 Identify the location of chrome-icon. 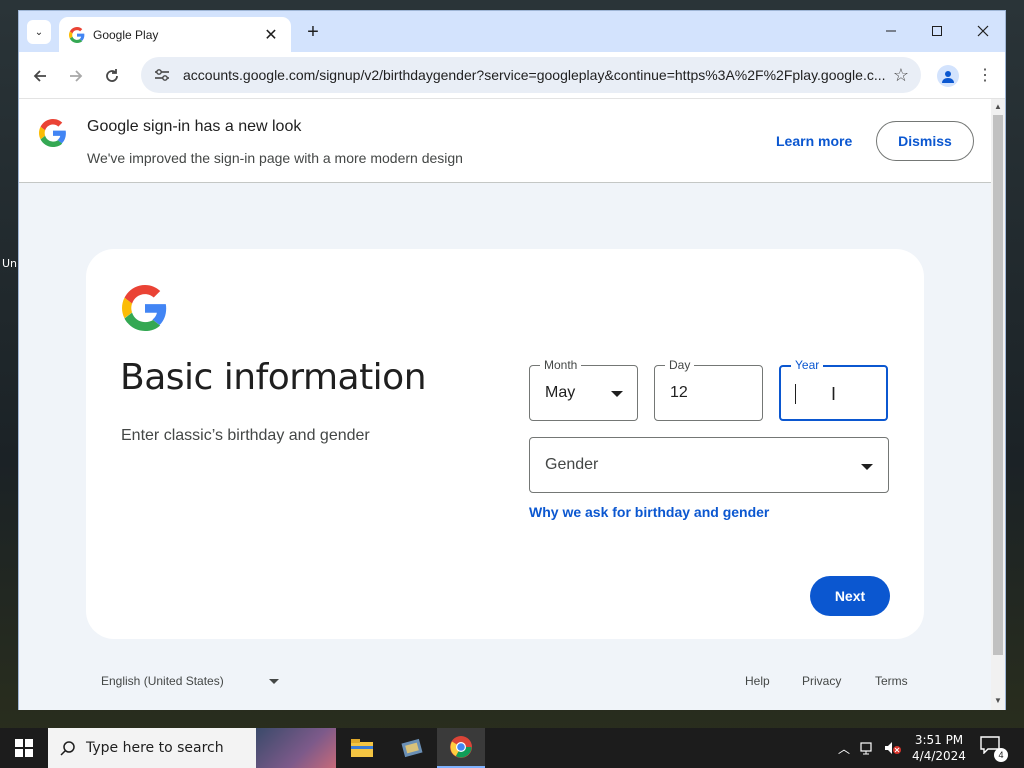
(461, 747).